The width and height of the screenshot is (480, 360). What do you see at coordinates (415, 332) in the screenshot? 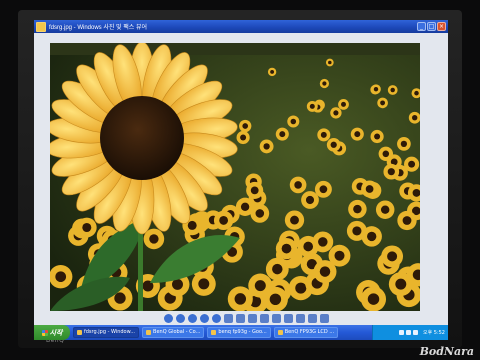
I see `security-icon` at bounding box center [415, 332].